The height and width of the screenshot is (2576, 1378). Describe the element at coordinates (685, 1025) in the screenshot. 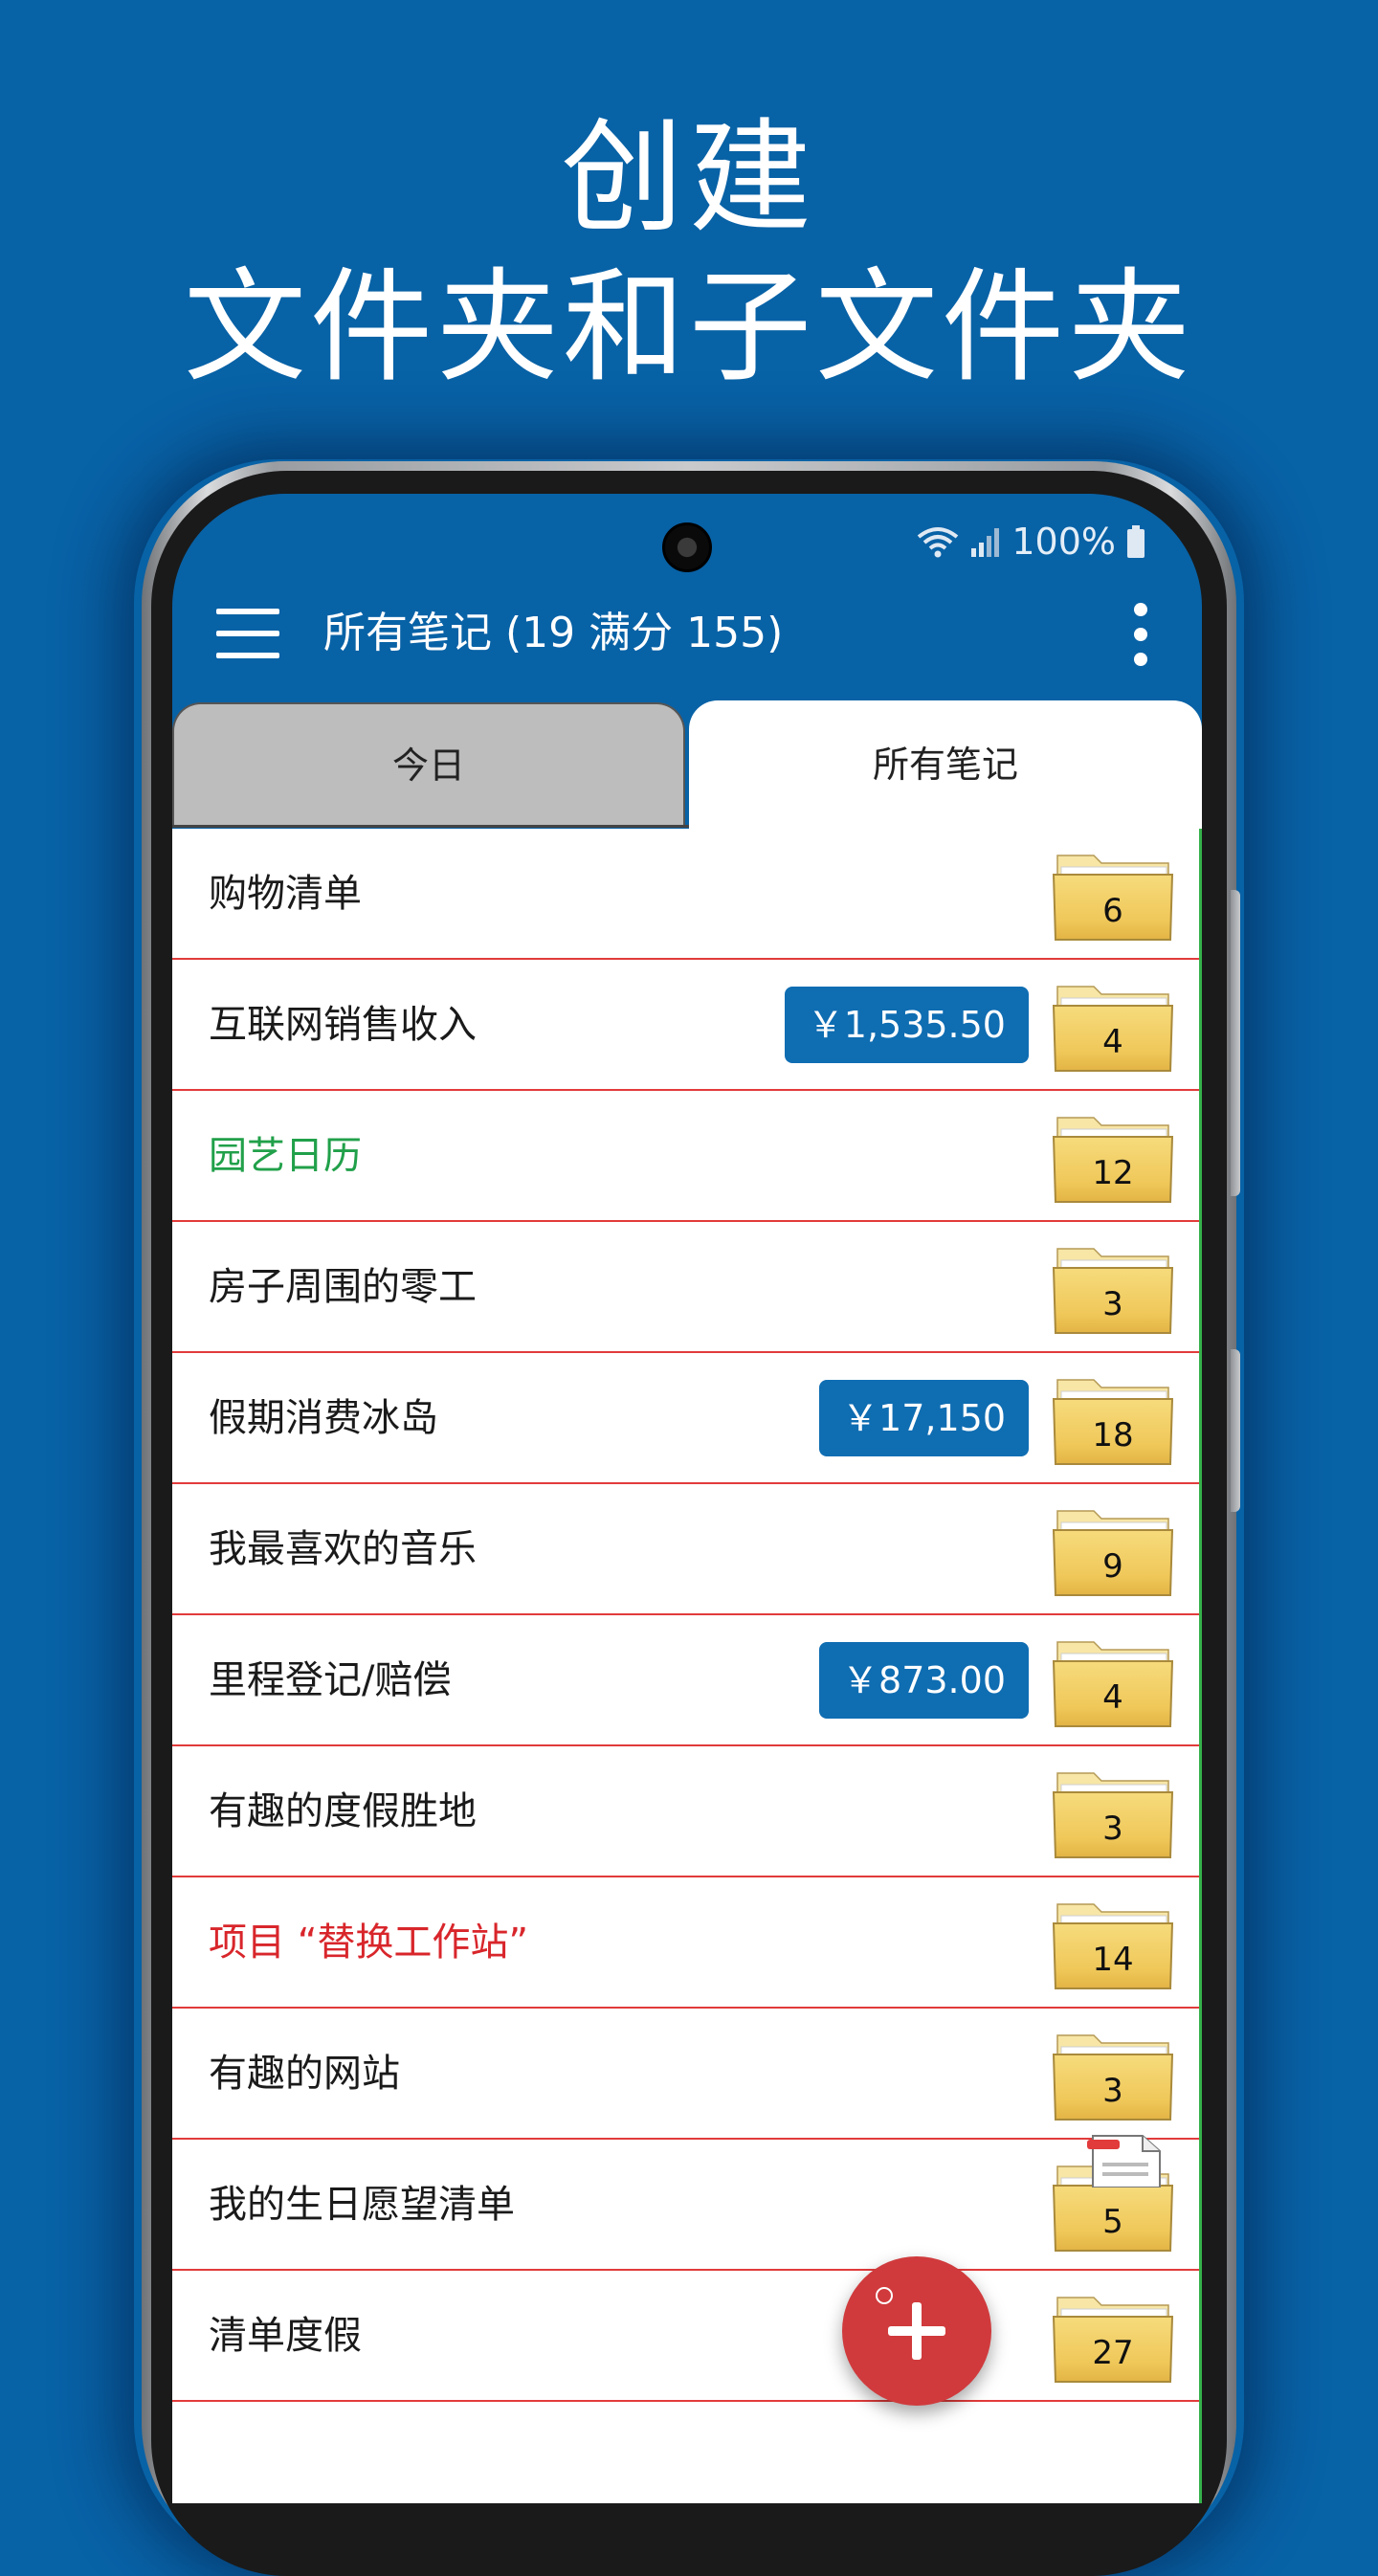

I see `list-item: 互联网销售收入 ￥1,535.50 4` at that location.